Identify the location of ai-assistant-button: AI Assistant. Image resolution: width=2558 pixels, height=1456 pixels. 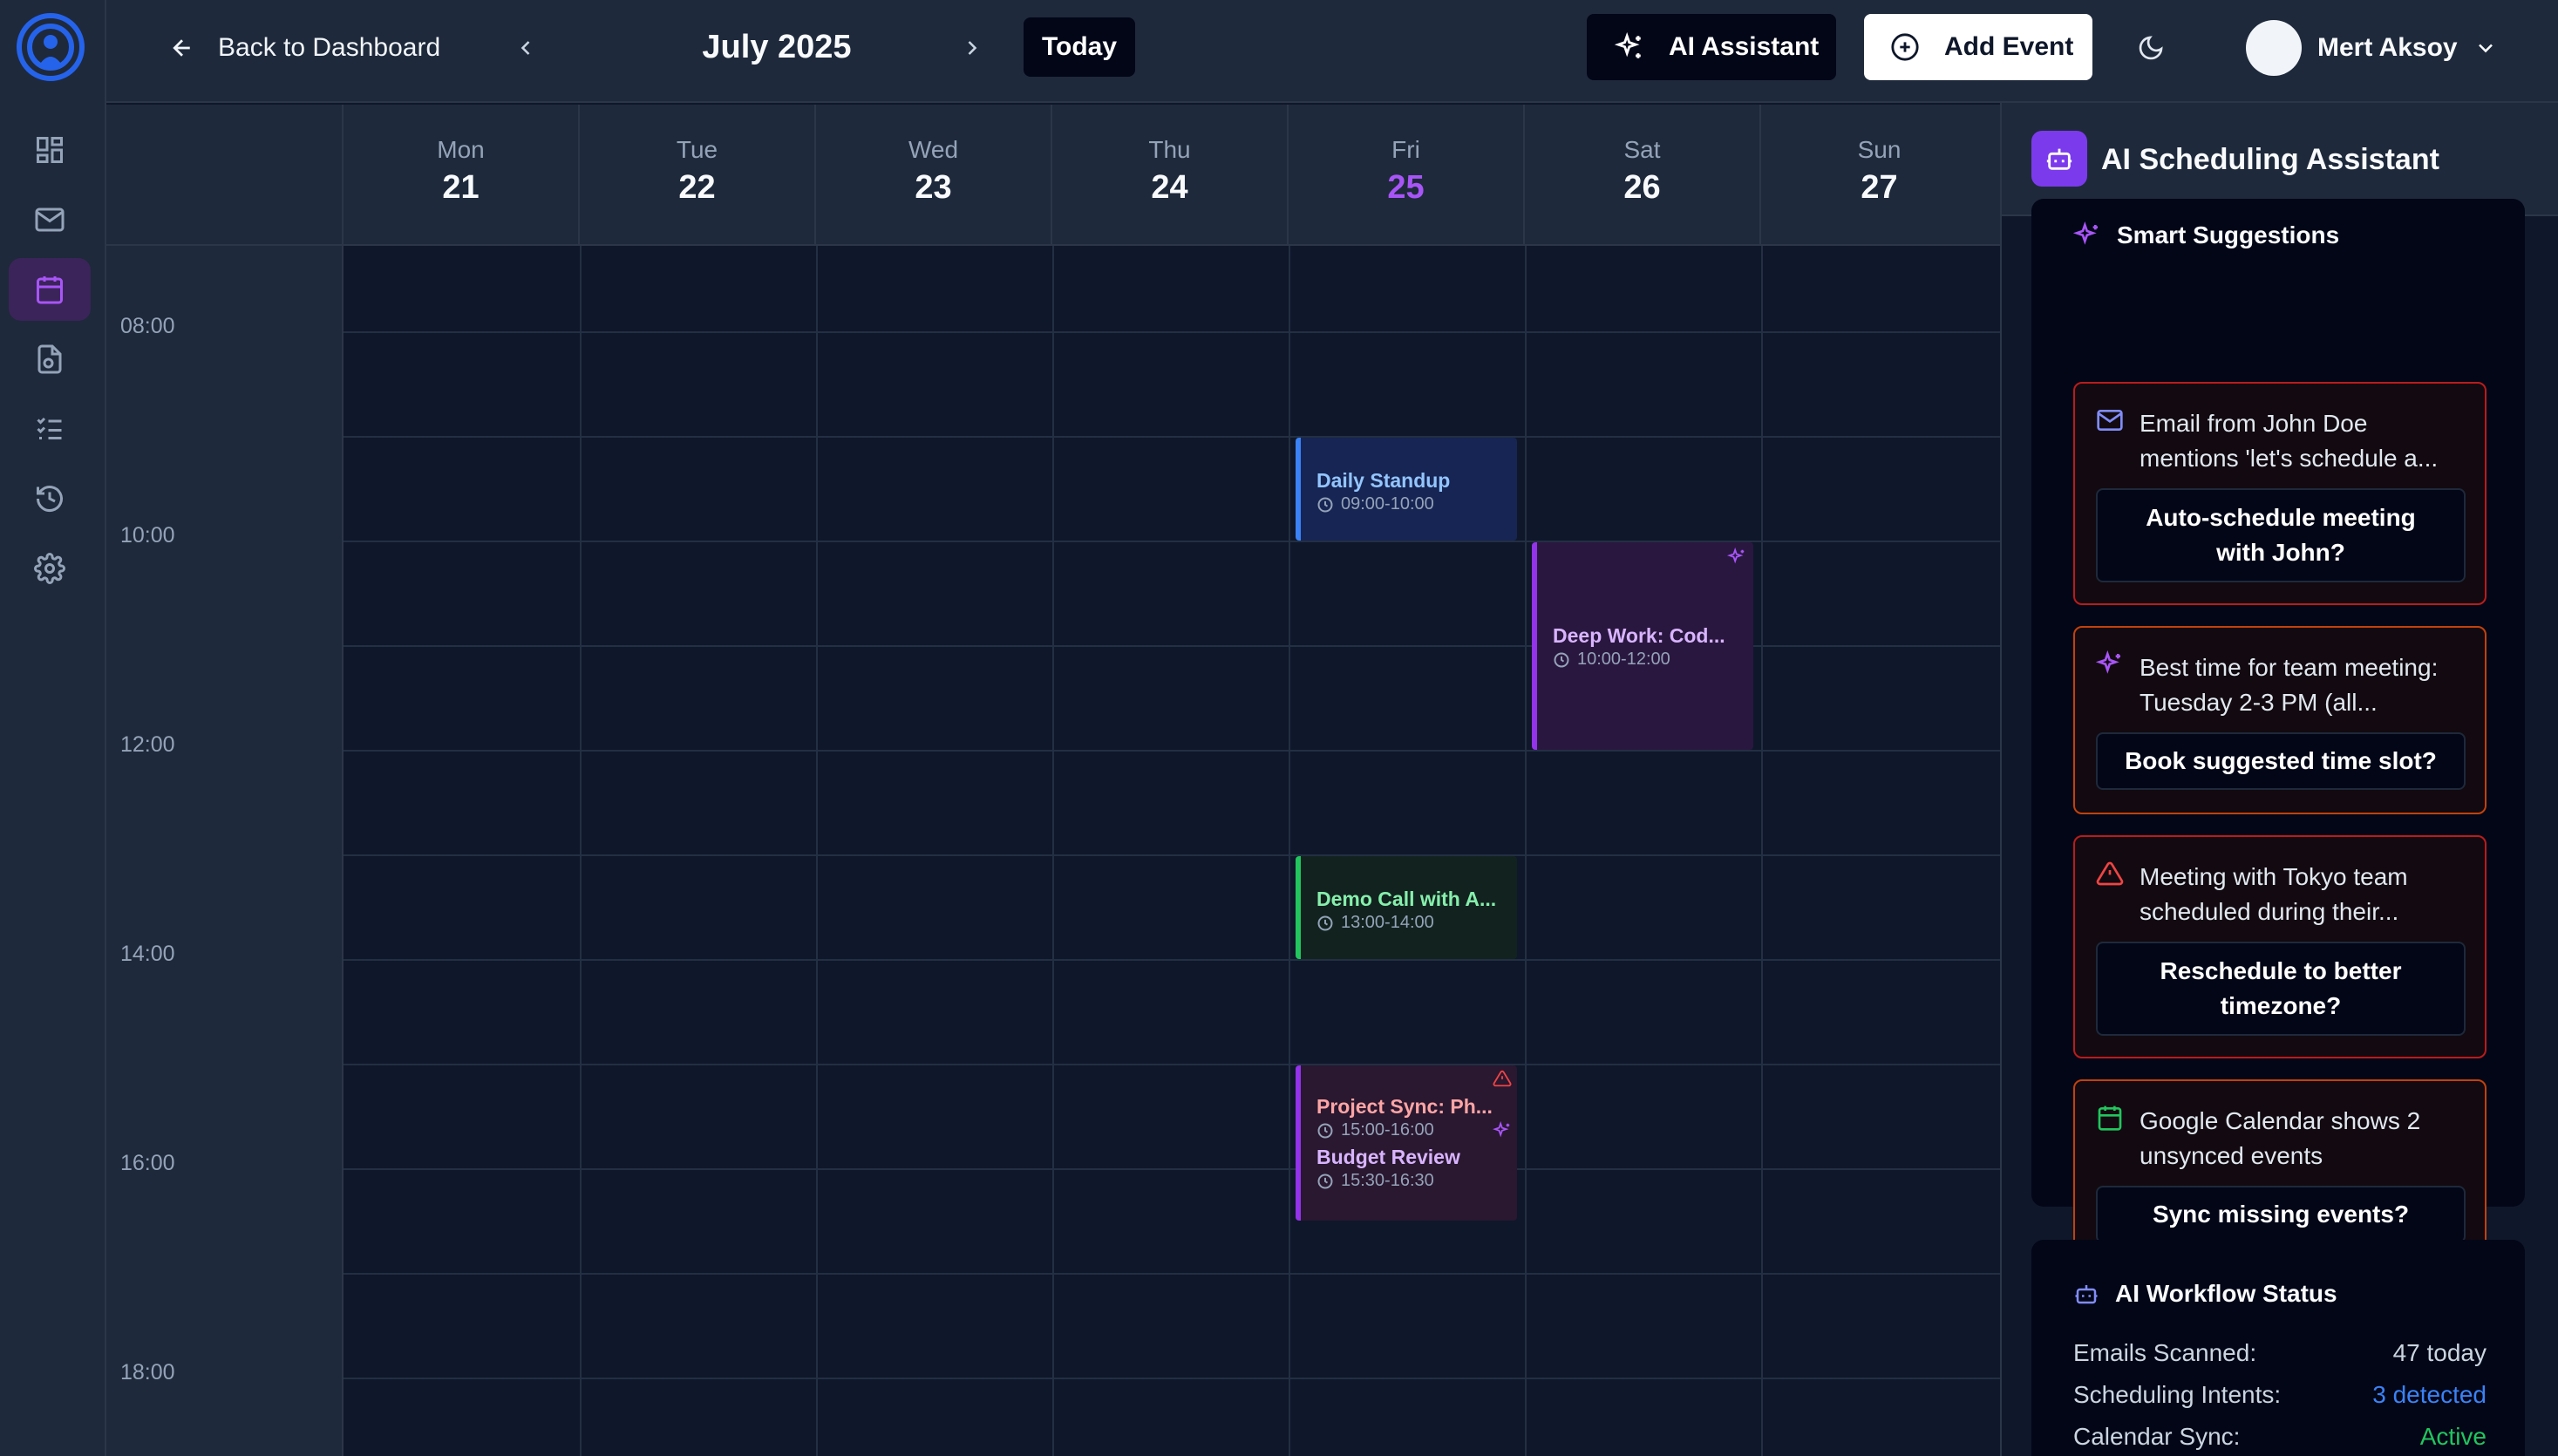
(1711, 47).